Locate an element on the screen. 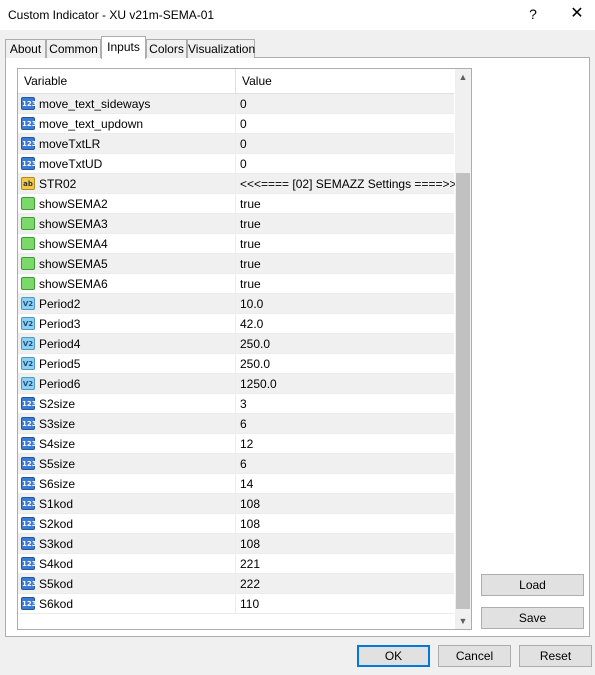  table-row: showSEMA3 true is located at coordinates (236, 224).